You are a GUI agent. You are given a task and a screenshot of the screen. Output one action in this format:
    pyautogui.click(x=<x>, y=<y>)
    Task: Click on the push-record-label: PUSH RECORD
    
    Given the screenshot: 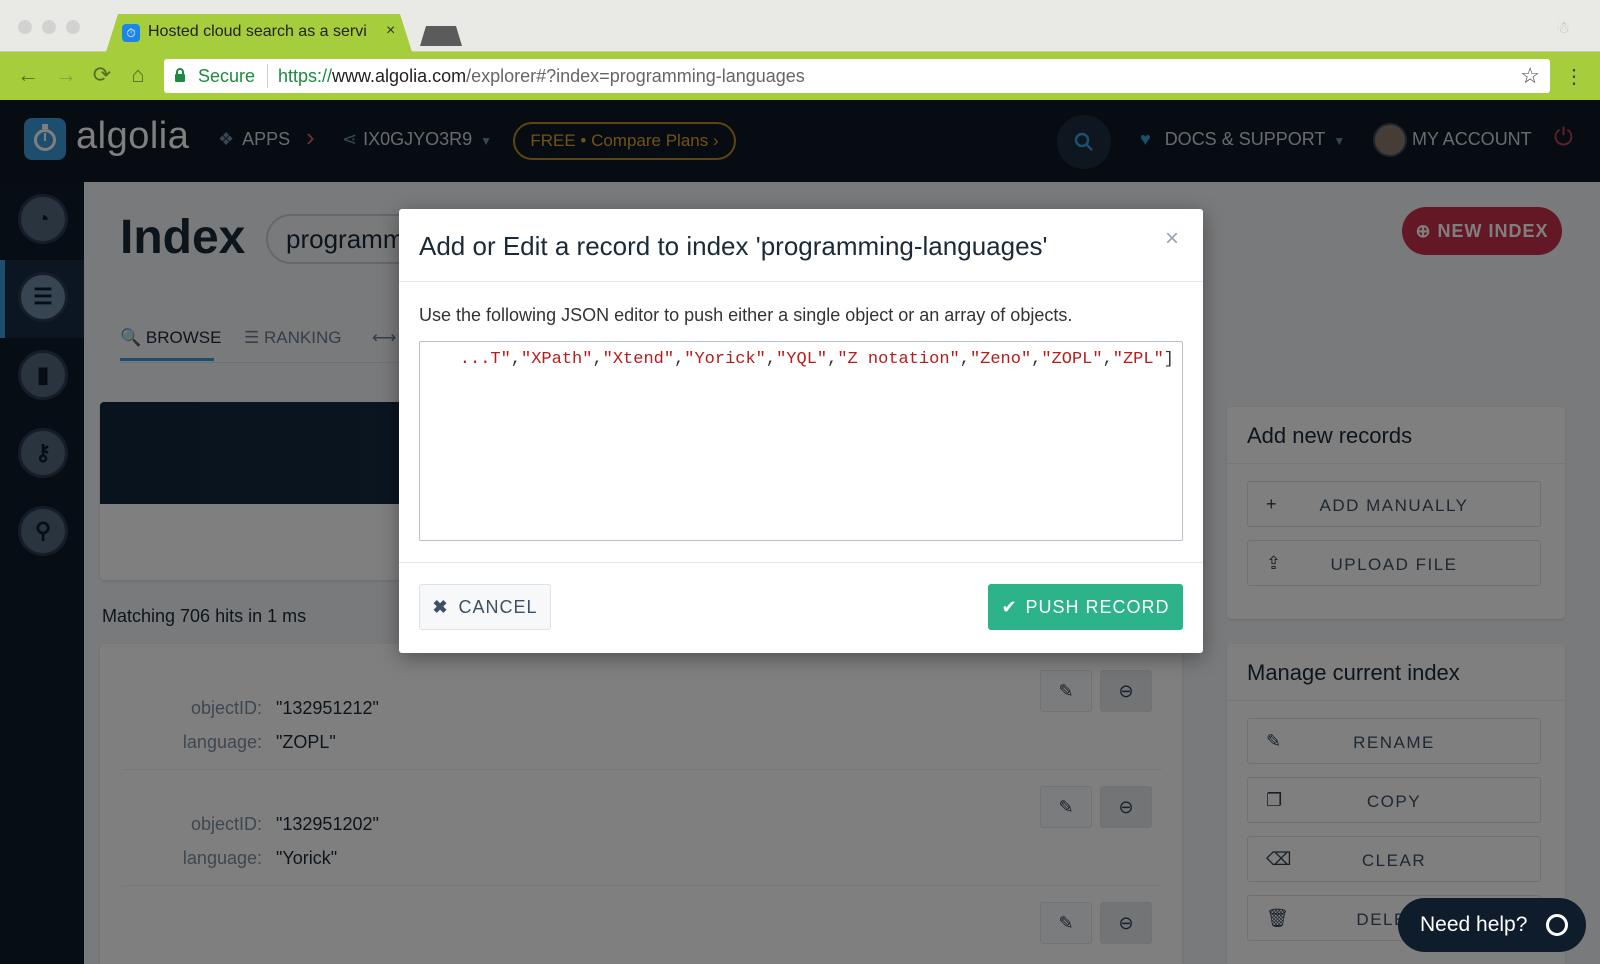 What is the action you would take?
    pyautogui.click(x=1097, y=607)
    